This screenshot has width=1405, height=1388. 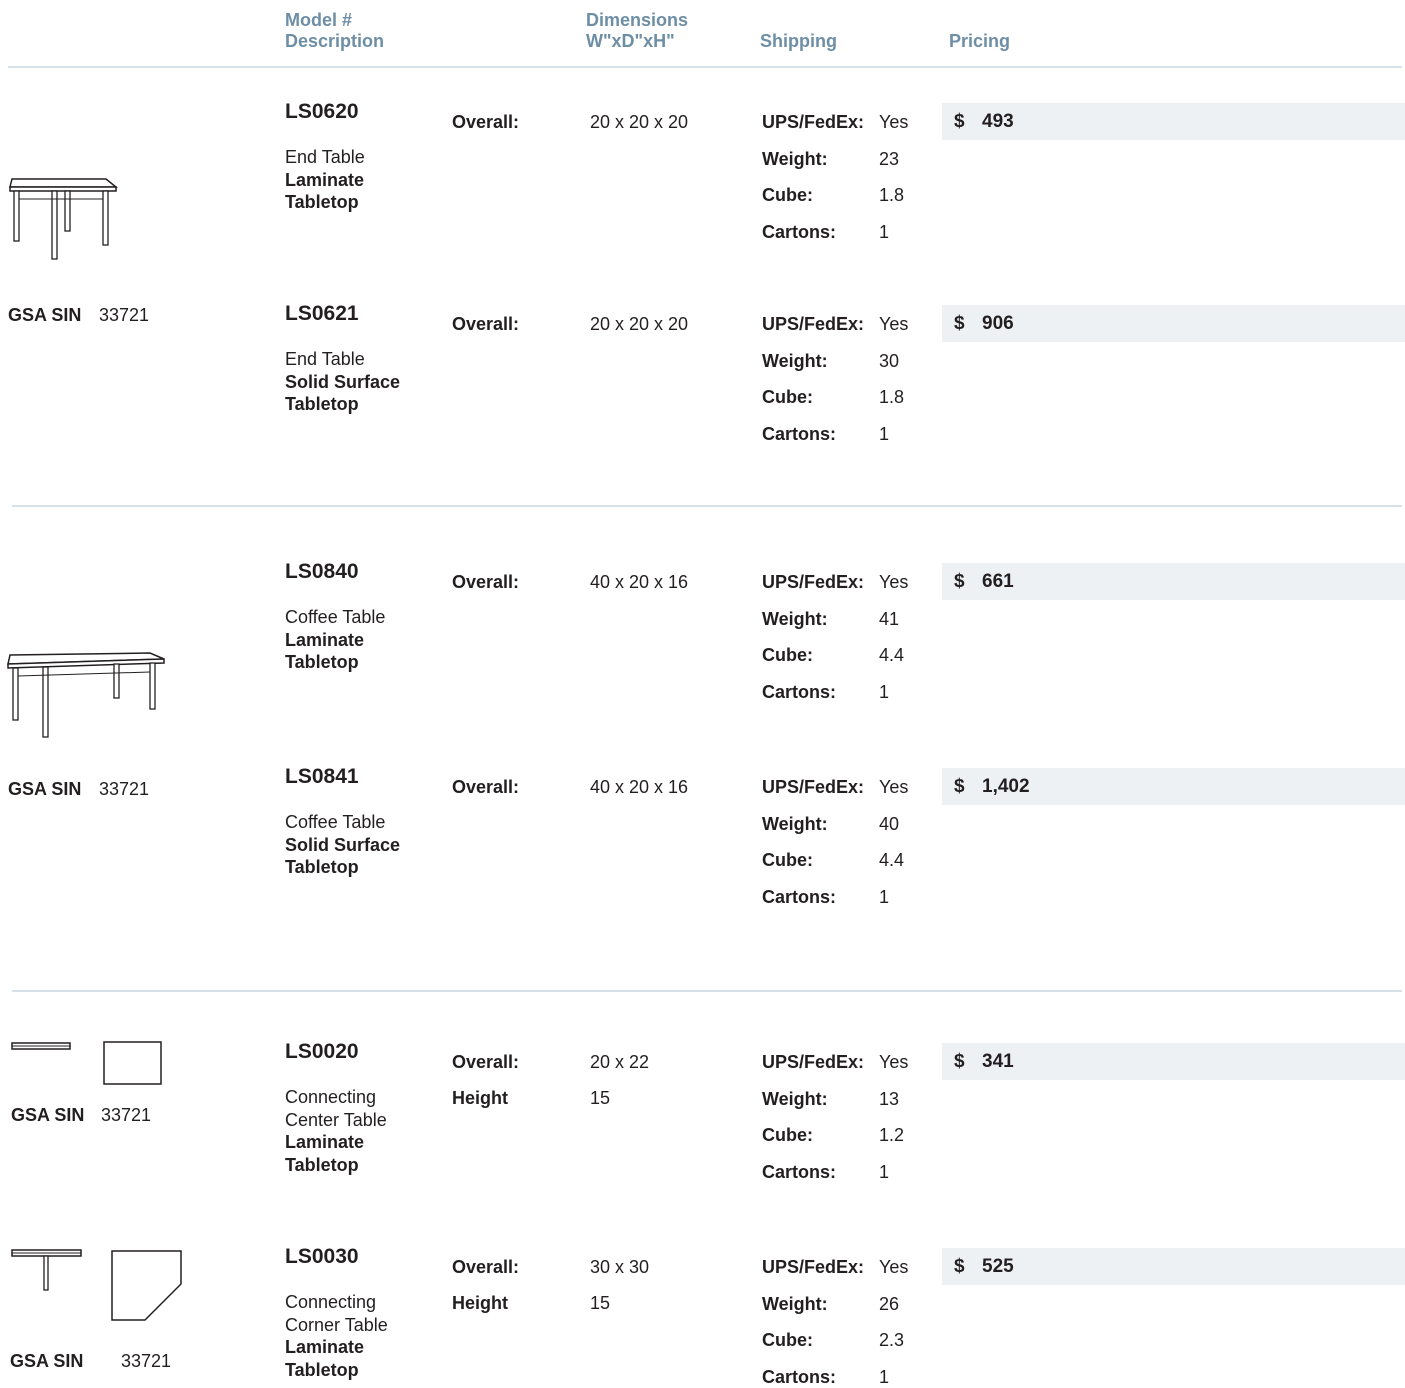 I want to click on model-number: LS0020, so click(x=322, y=1051).